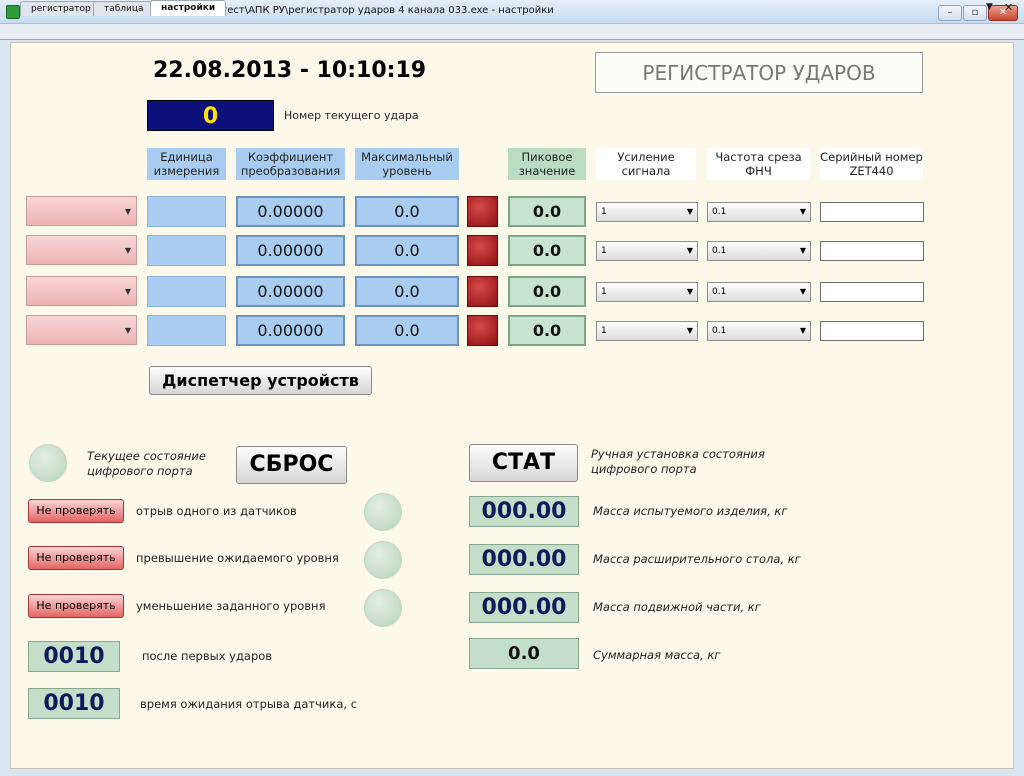  Describe the element at coordinates (290, 70) in the screenshot. I see `datetime-display: 22.08.2013 - 10:10:19` at that location.